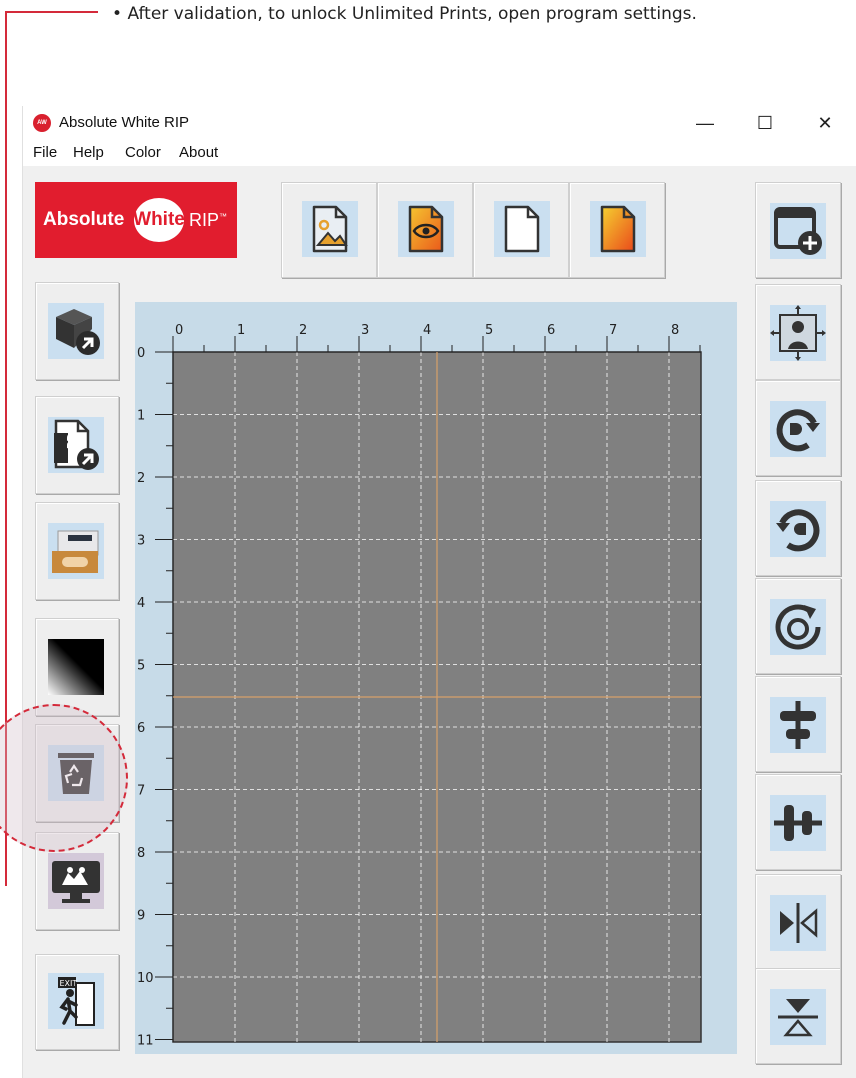 This screenshot has width=856, height=1078. I want to click on gradient-icon, so click(76, 667).